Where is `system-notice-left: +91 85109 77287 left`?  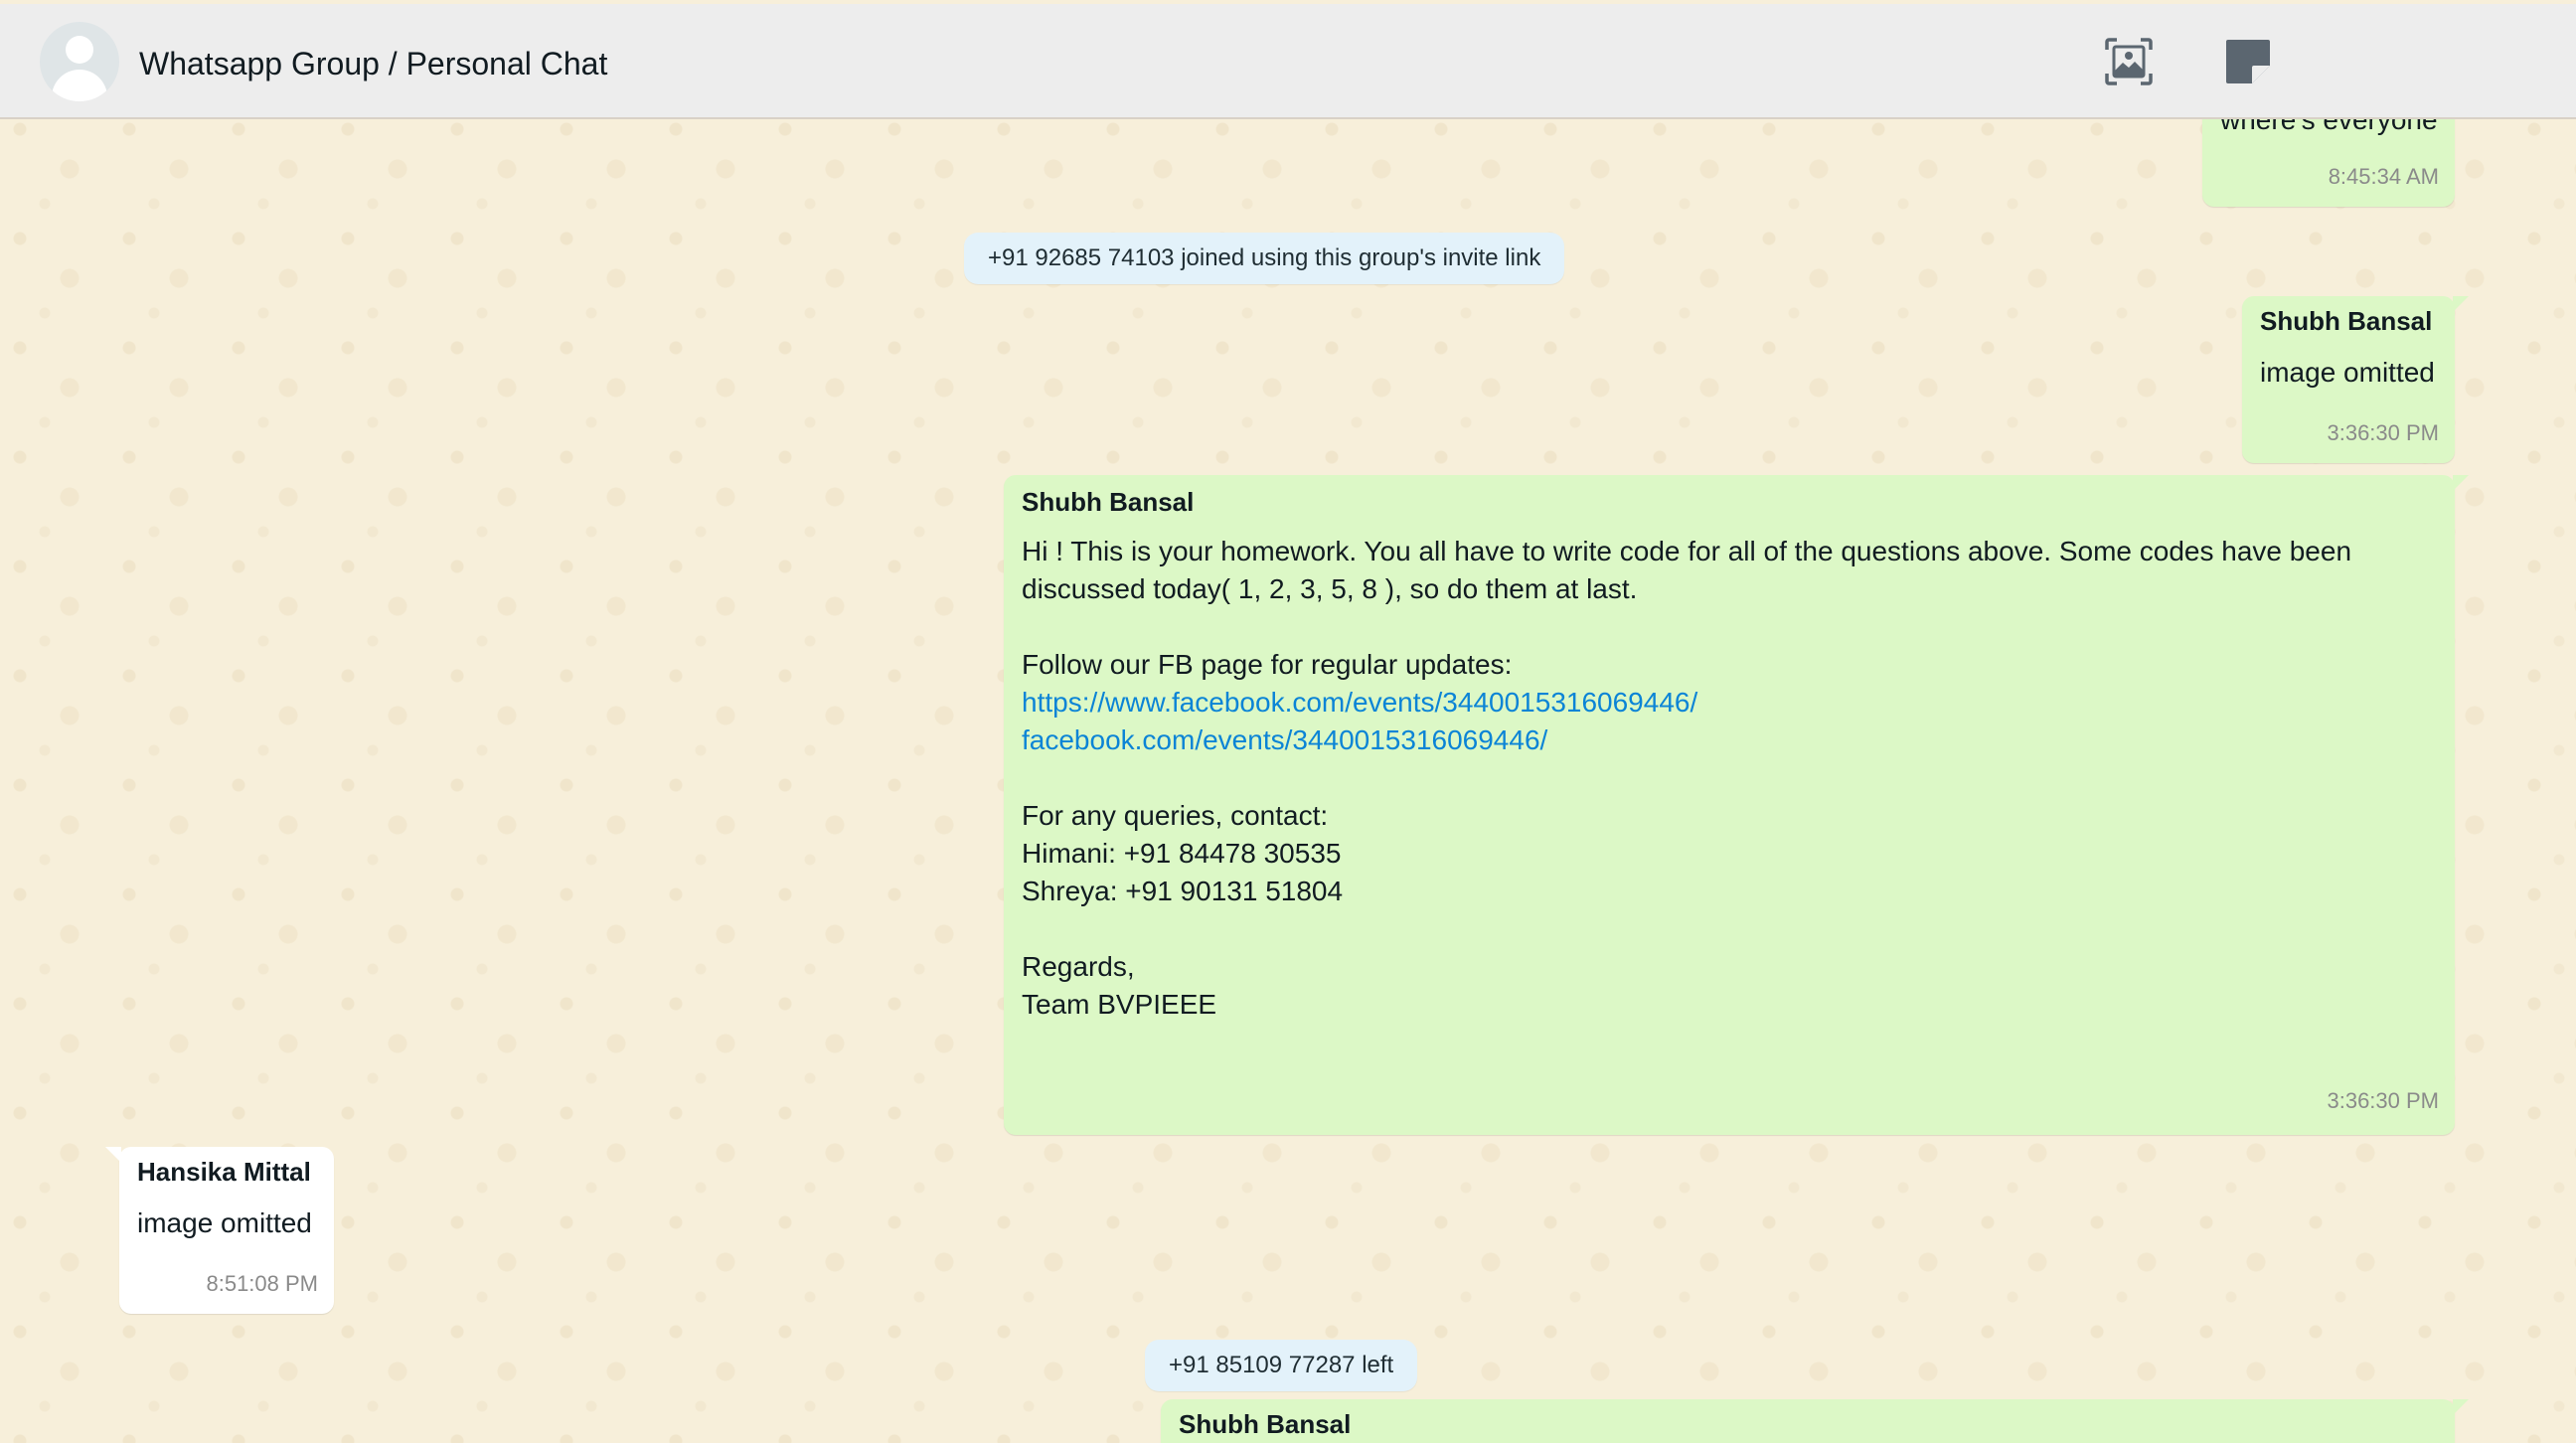 system-notice-left: +91 85109 77287 left is located at coordinates (1281, 1365).